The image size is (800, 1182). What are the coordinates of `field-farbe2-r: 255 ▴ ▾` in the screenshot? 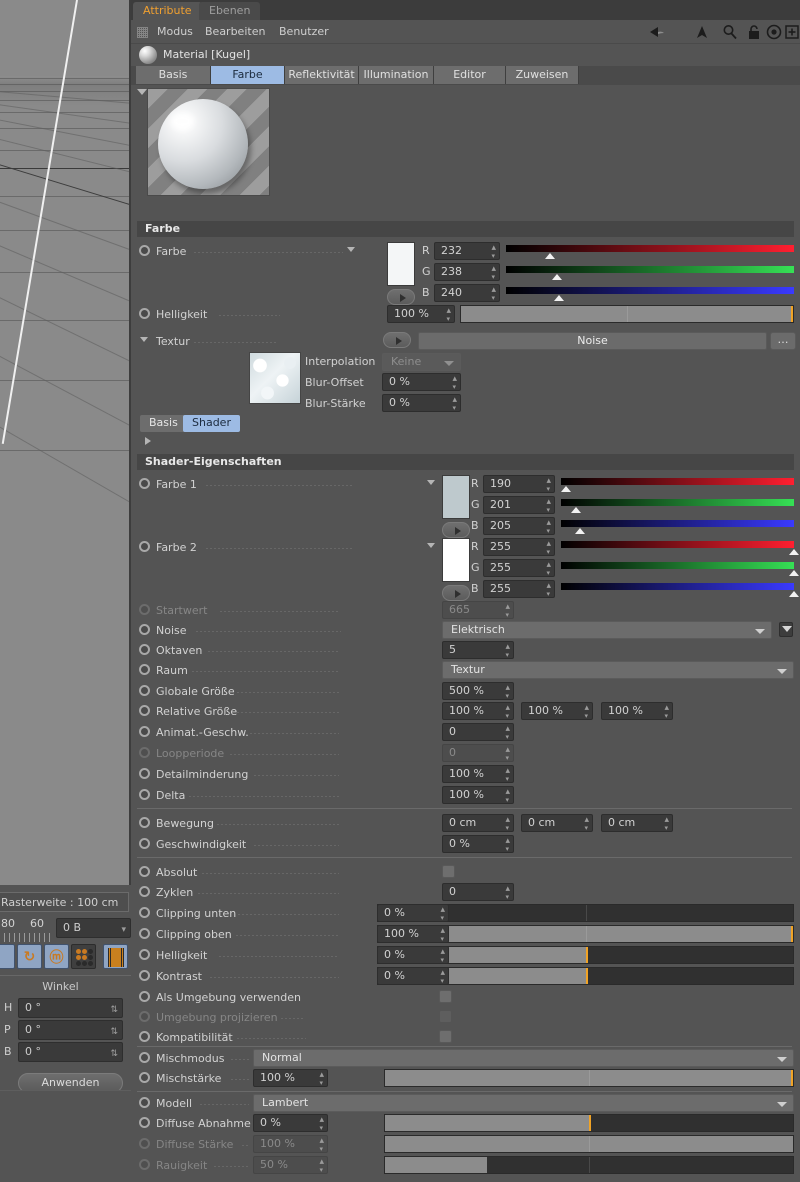 It's located at (519, 547).